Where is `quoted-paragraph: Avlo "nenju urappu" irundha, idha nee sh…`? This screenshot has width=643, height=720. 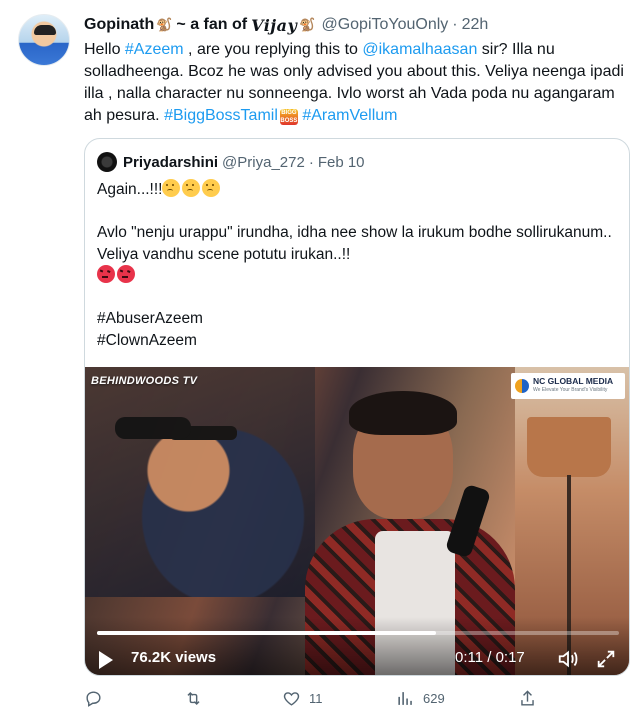 quoted-paragraph: Avlo "nenju urappu" irundha, idha nee sh… is located at coordinates (354, 243).